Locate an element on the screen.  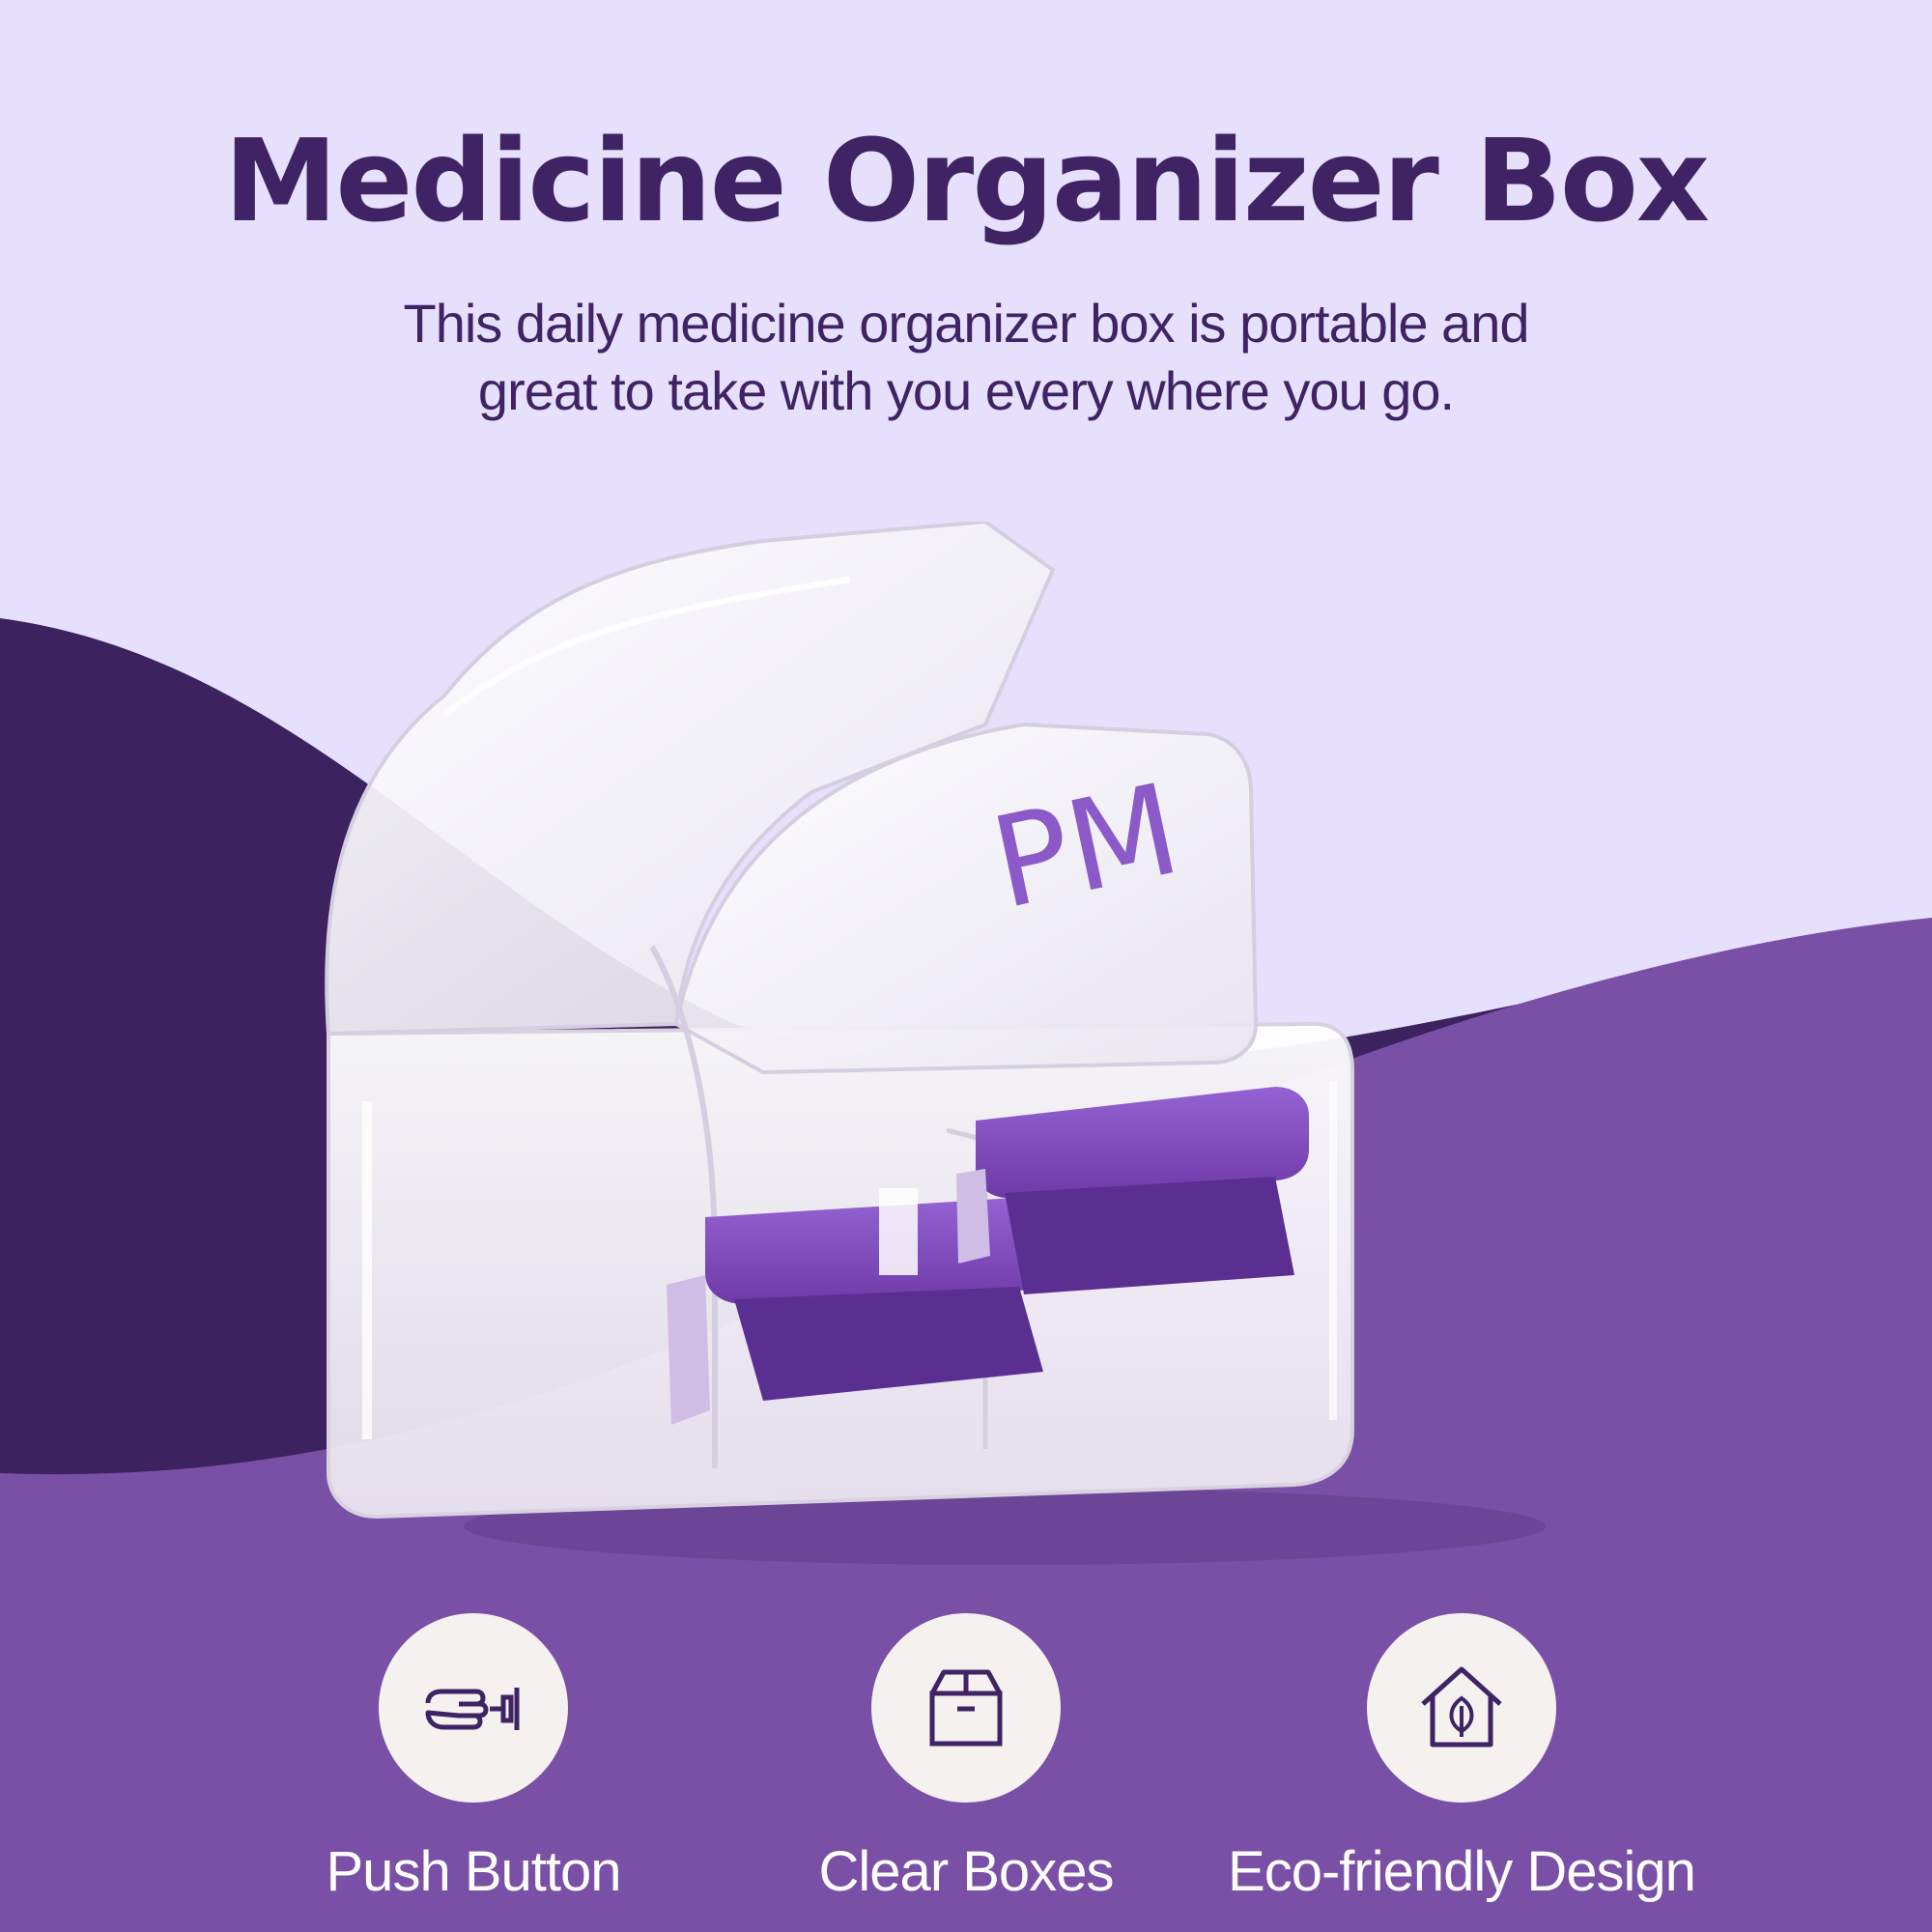
feature-eco-friendly: Eco-friendly Design is located at coordinates (1461, 1758).